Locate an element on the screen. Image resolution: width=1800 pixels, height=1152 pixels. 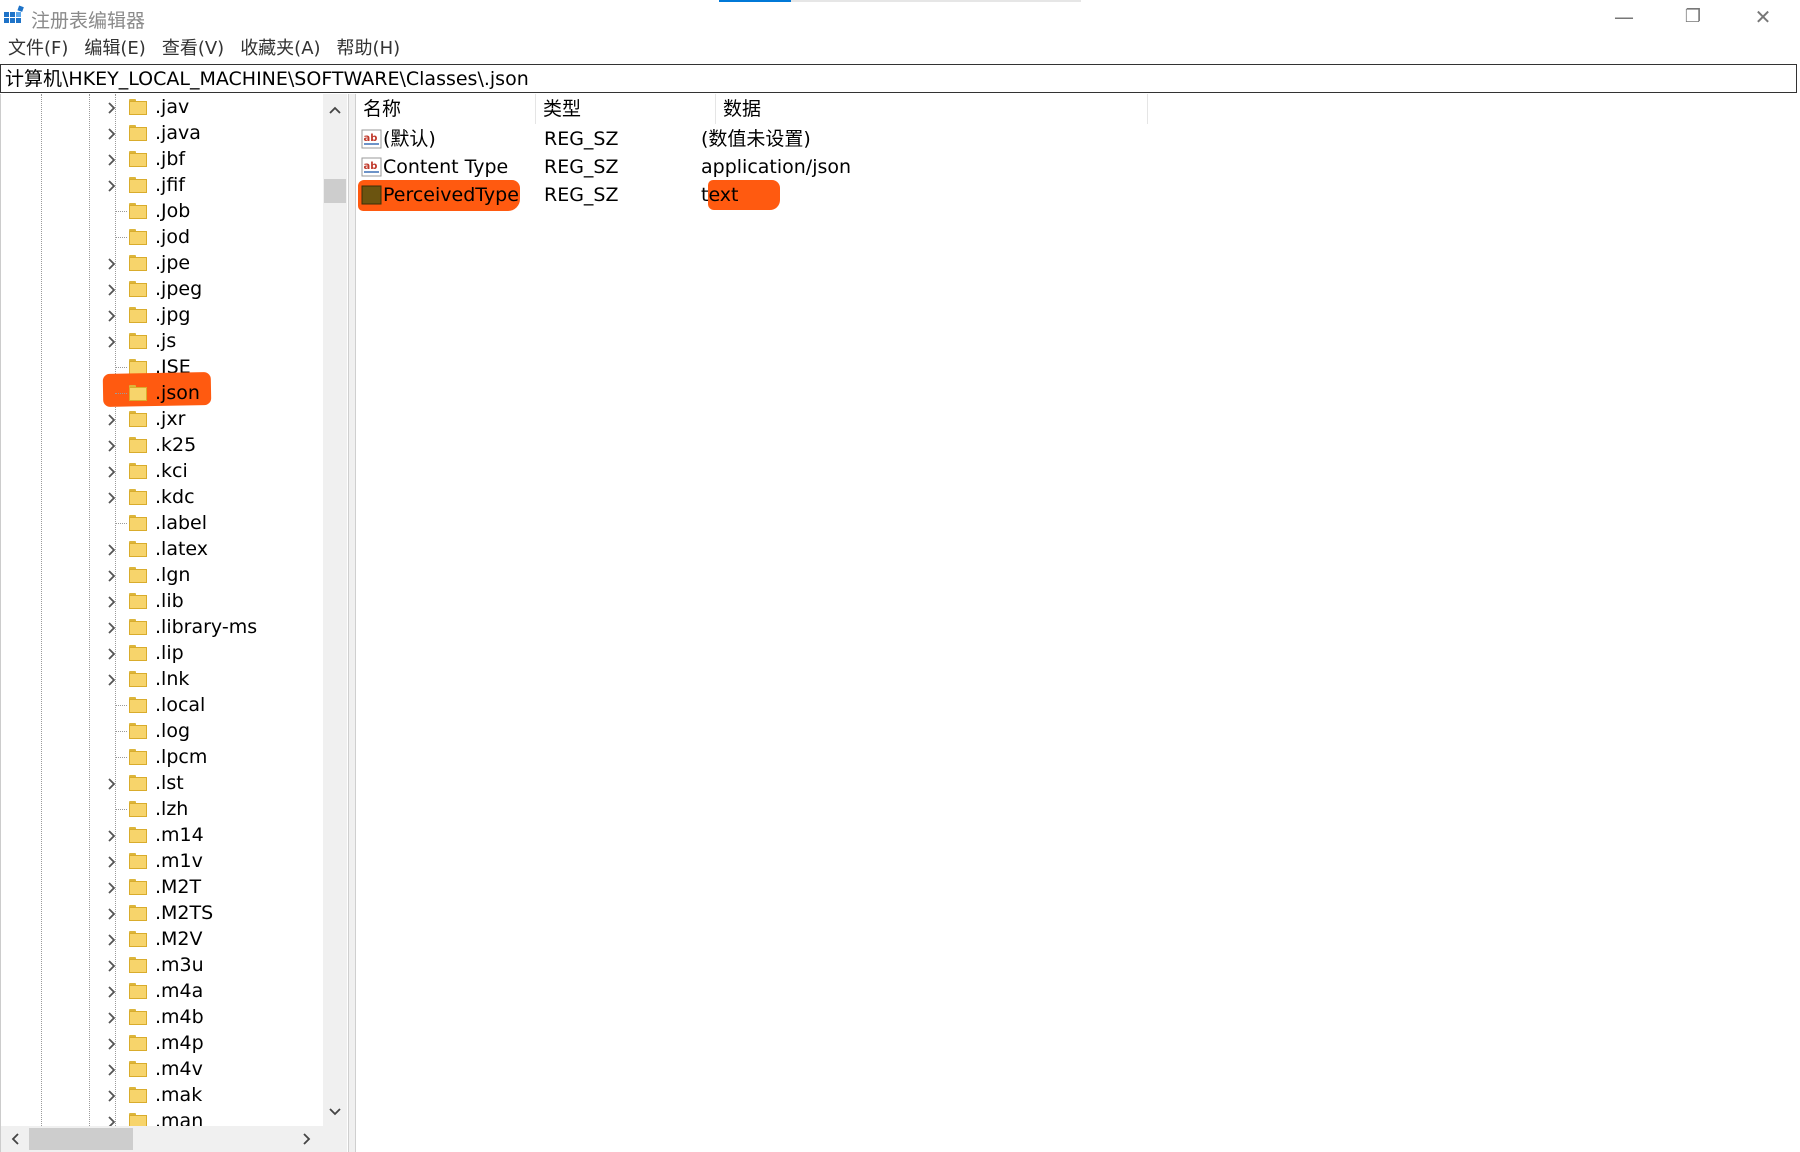
menu-file: 文件(F) is located at coordinates (38, 48).